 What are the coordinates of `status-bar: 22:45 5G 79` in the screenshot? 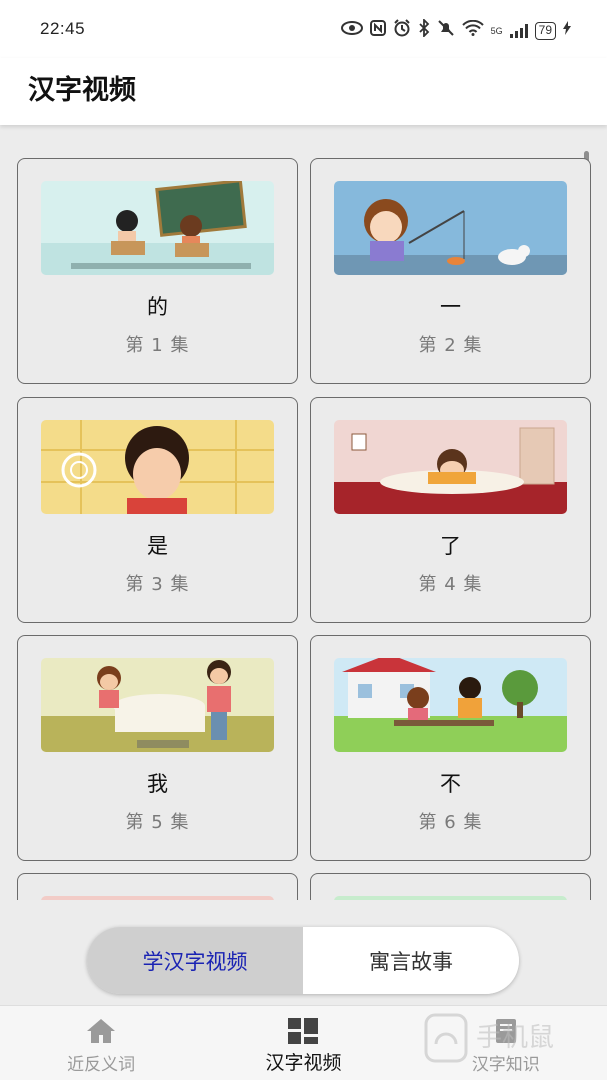 It's located at (303, 29).